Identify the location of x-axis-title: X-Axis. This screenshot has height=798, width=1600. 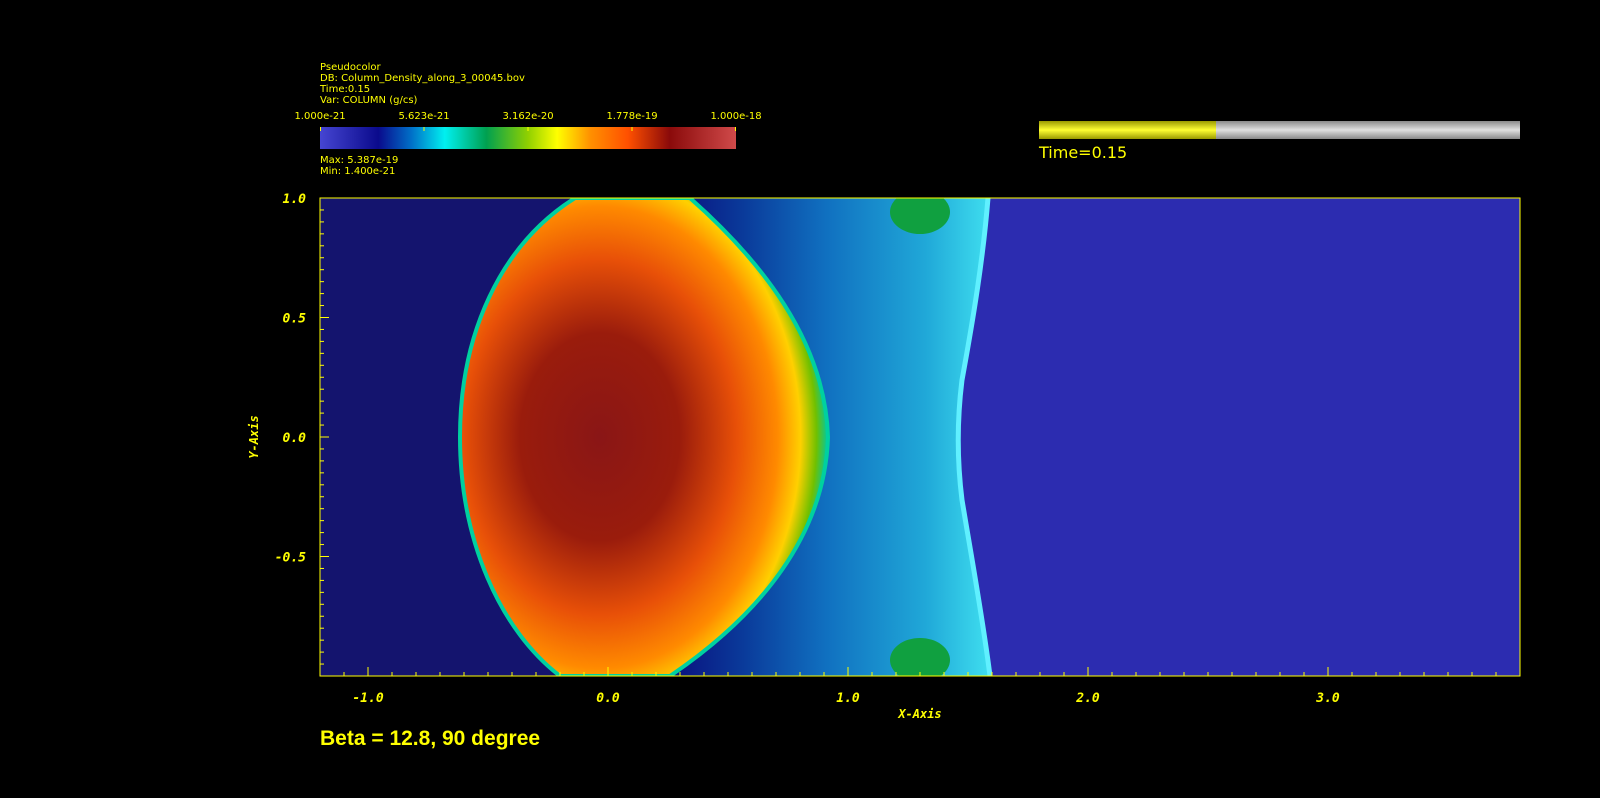
(919, 714).